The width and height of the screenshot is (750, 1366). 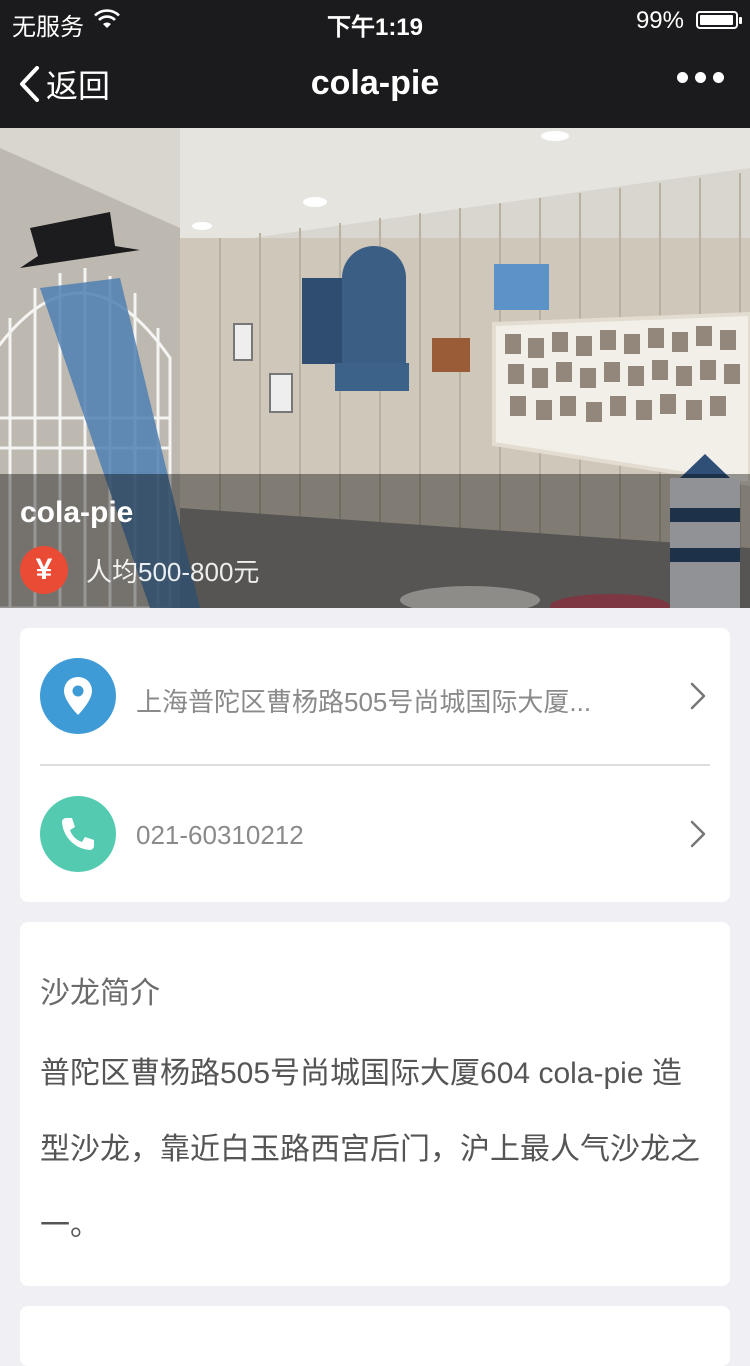 I want to click on next-section-card, so click(x=375, y=1336).